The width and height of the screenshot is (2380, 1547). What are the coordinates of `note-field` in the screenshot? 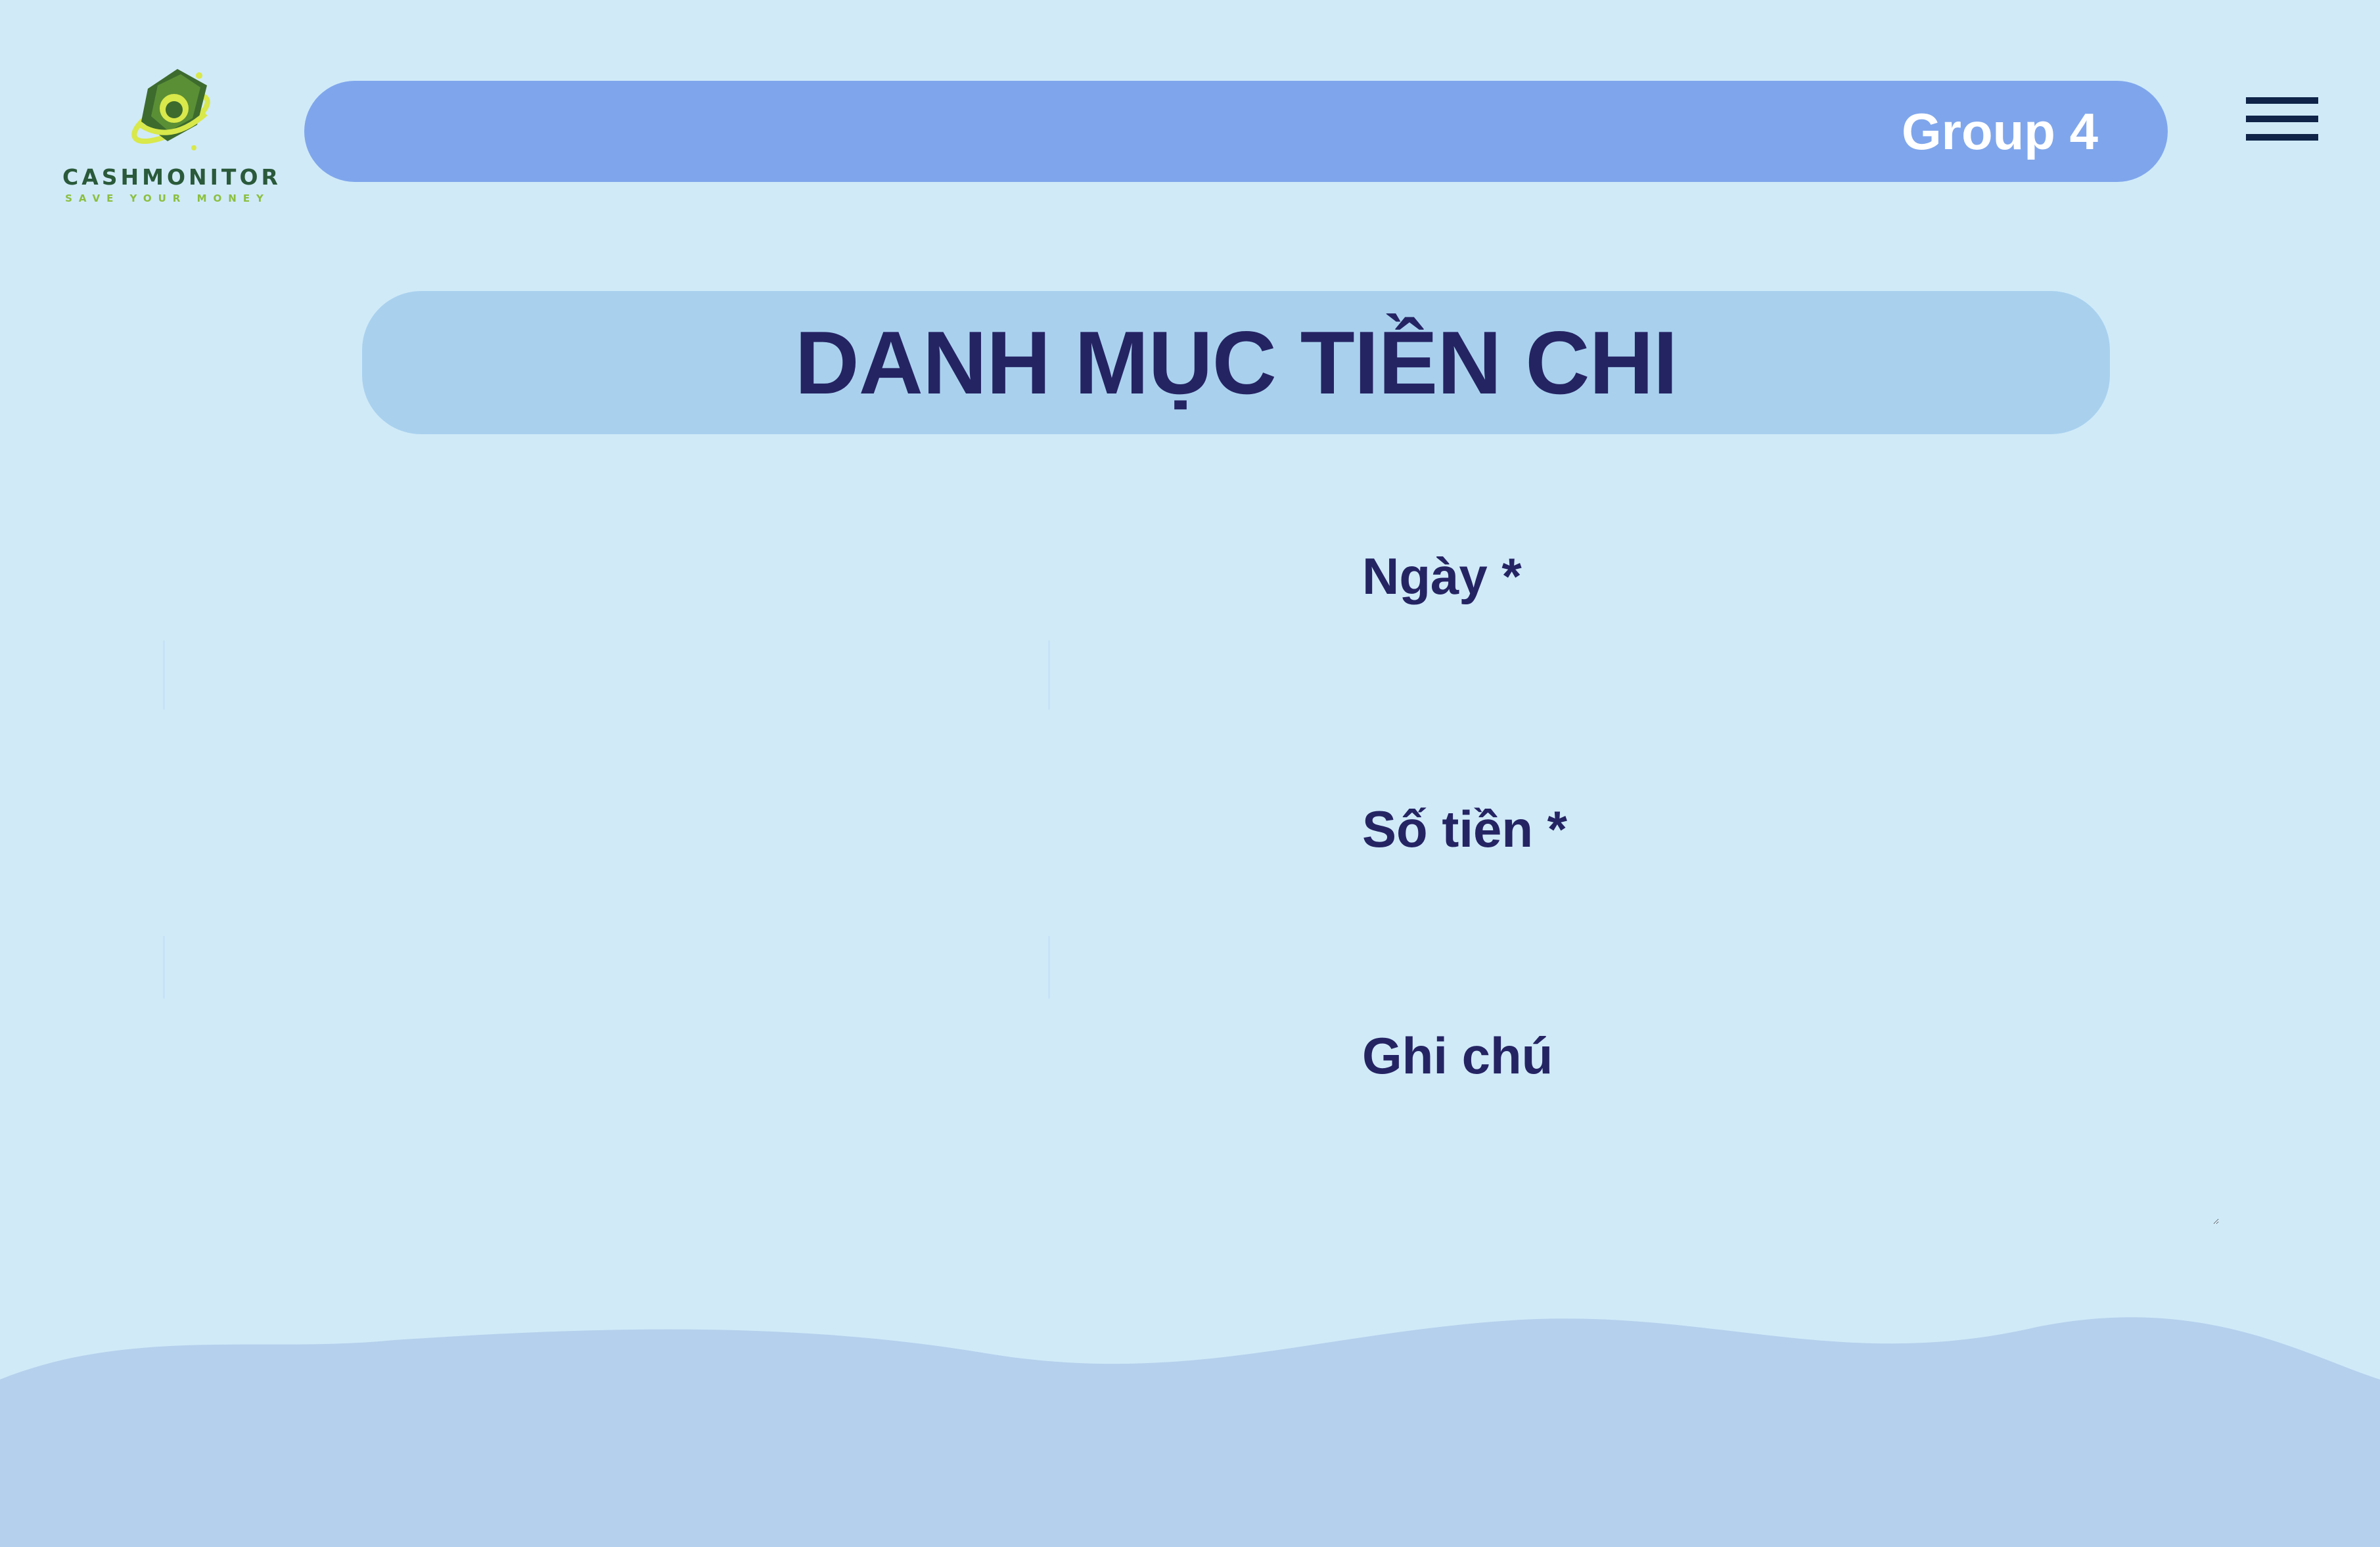 It's located at (1790, 1164).